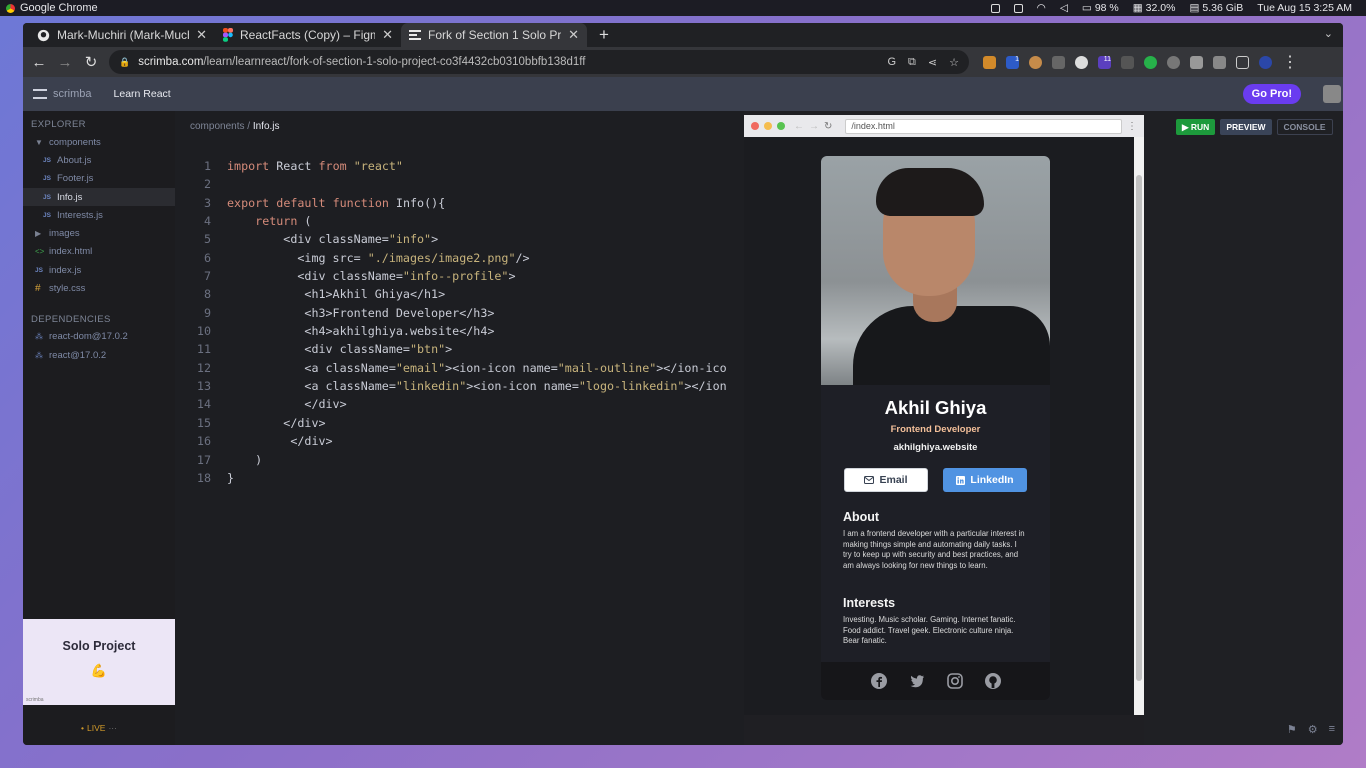 The image size is (1366, 768). What do you see at coordinates (451, 203) in the screenshot?
I see `code-line: 3 export default function Info(){` at bounding box center [451, 203].